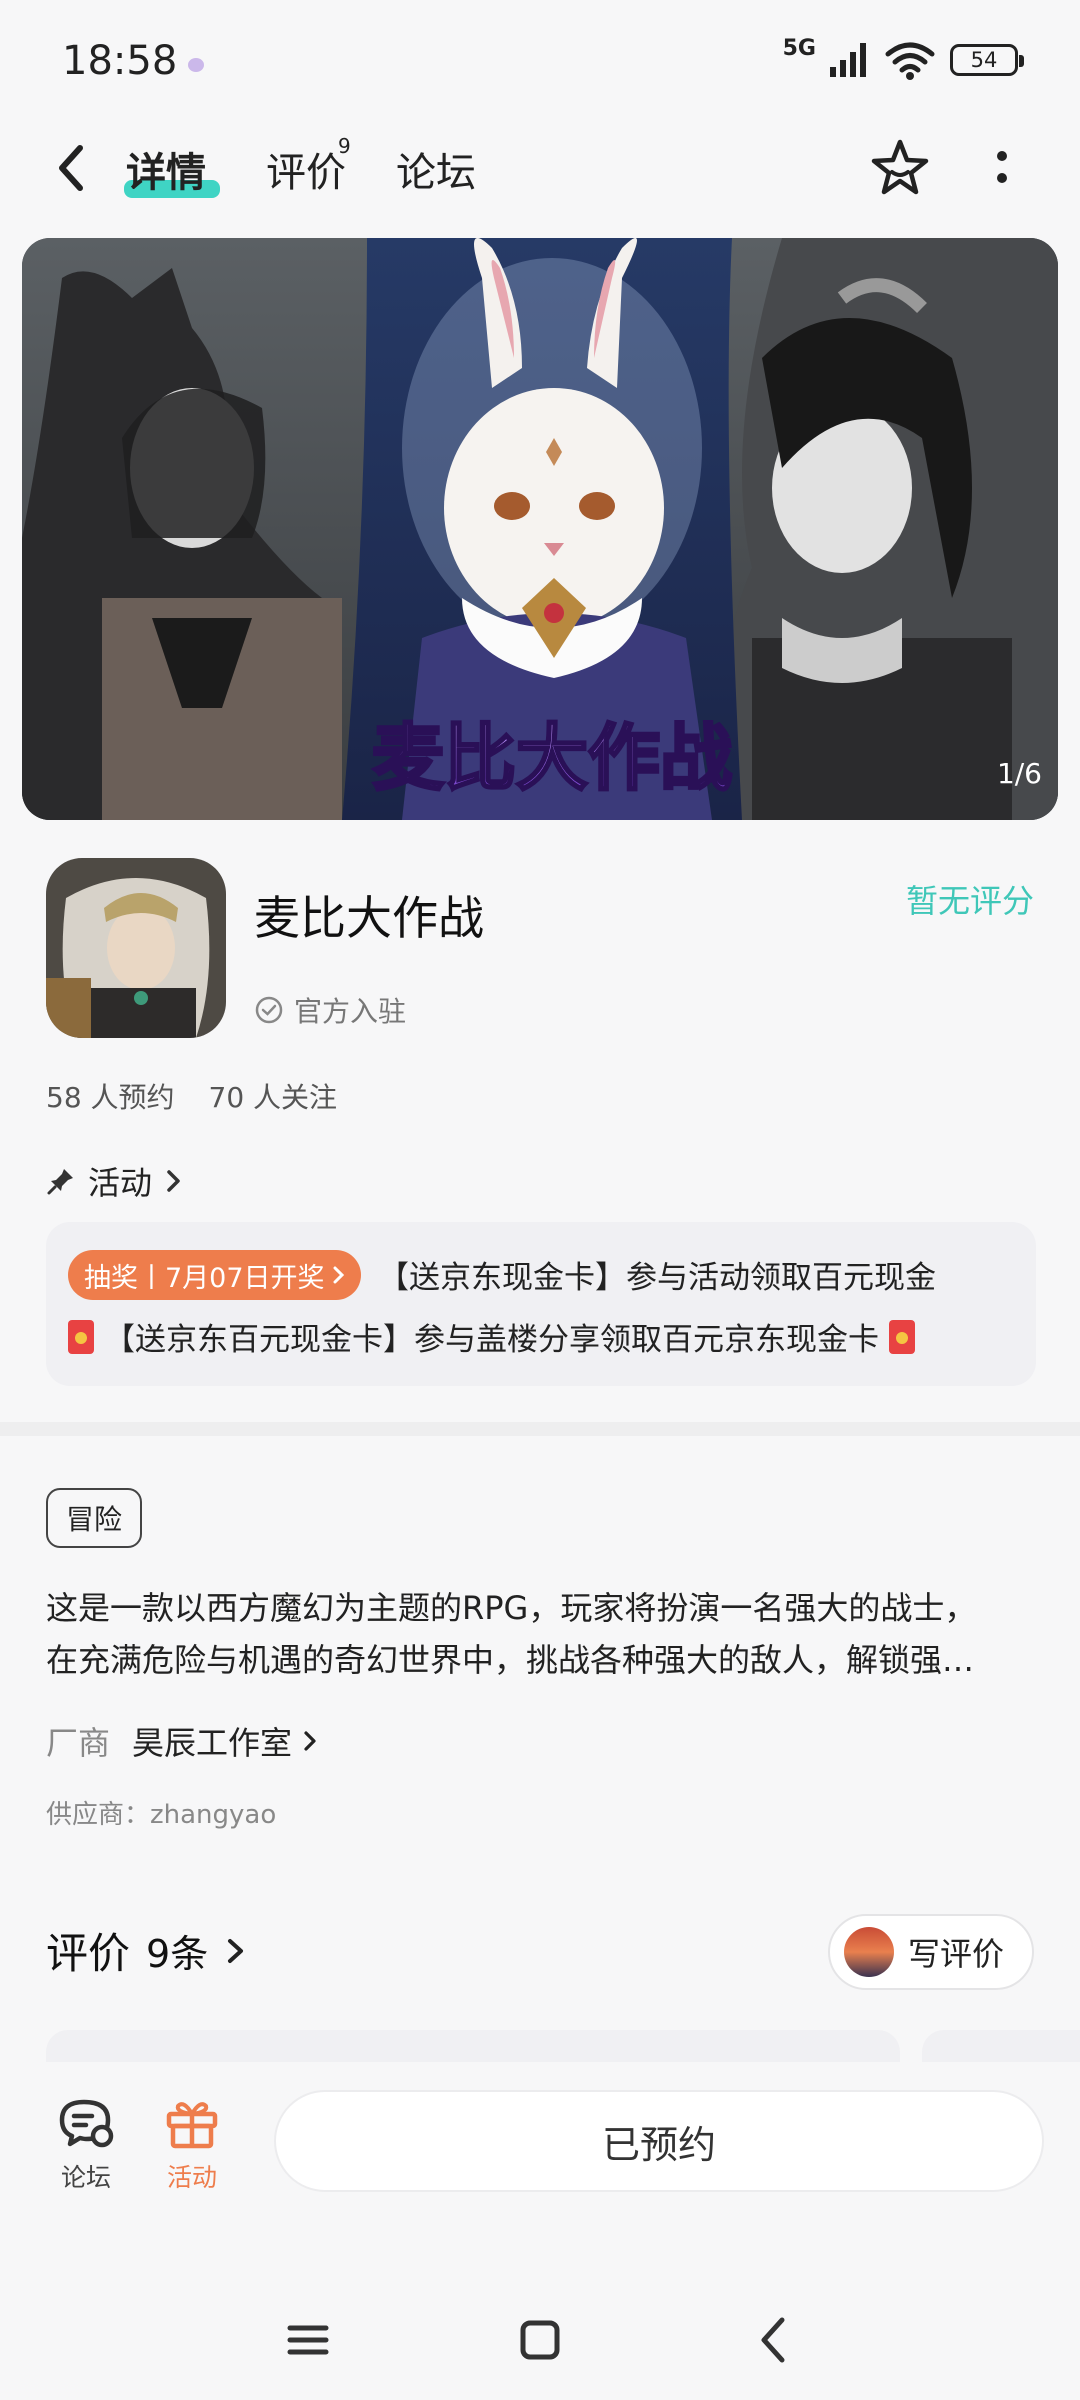 The height and width of the screenshot is (2400, 1080). What do you see at coordinates (955, 1954) in the screenshot?
I see `write-review-label: 写评价` at bounding box center [955, 1954].